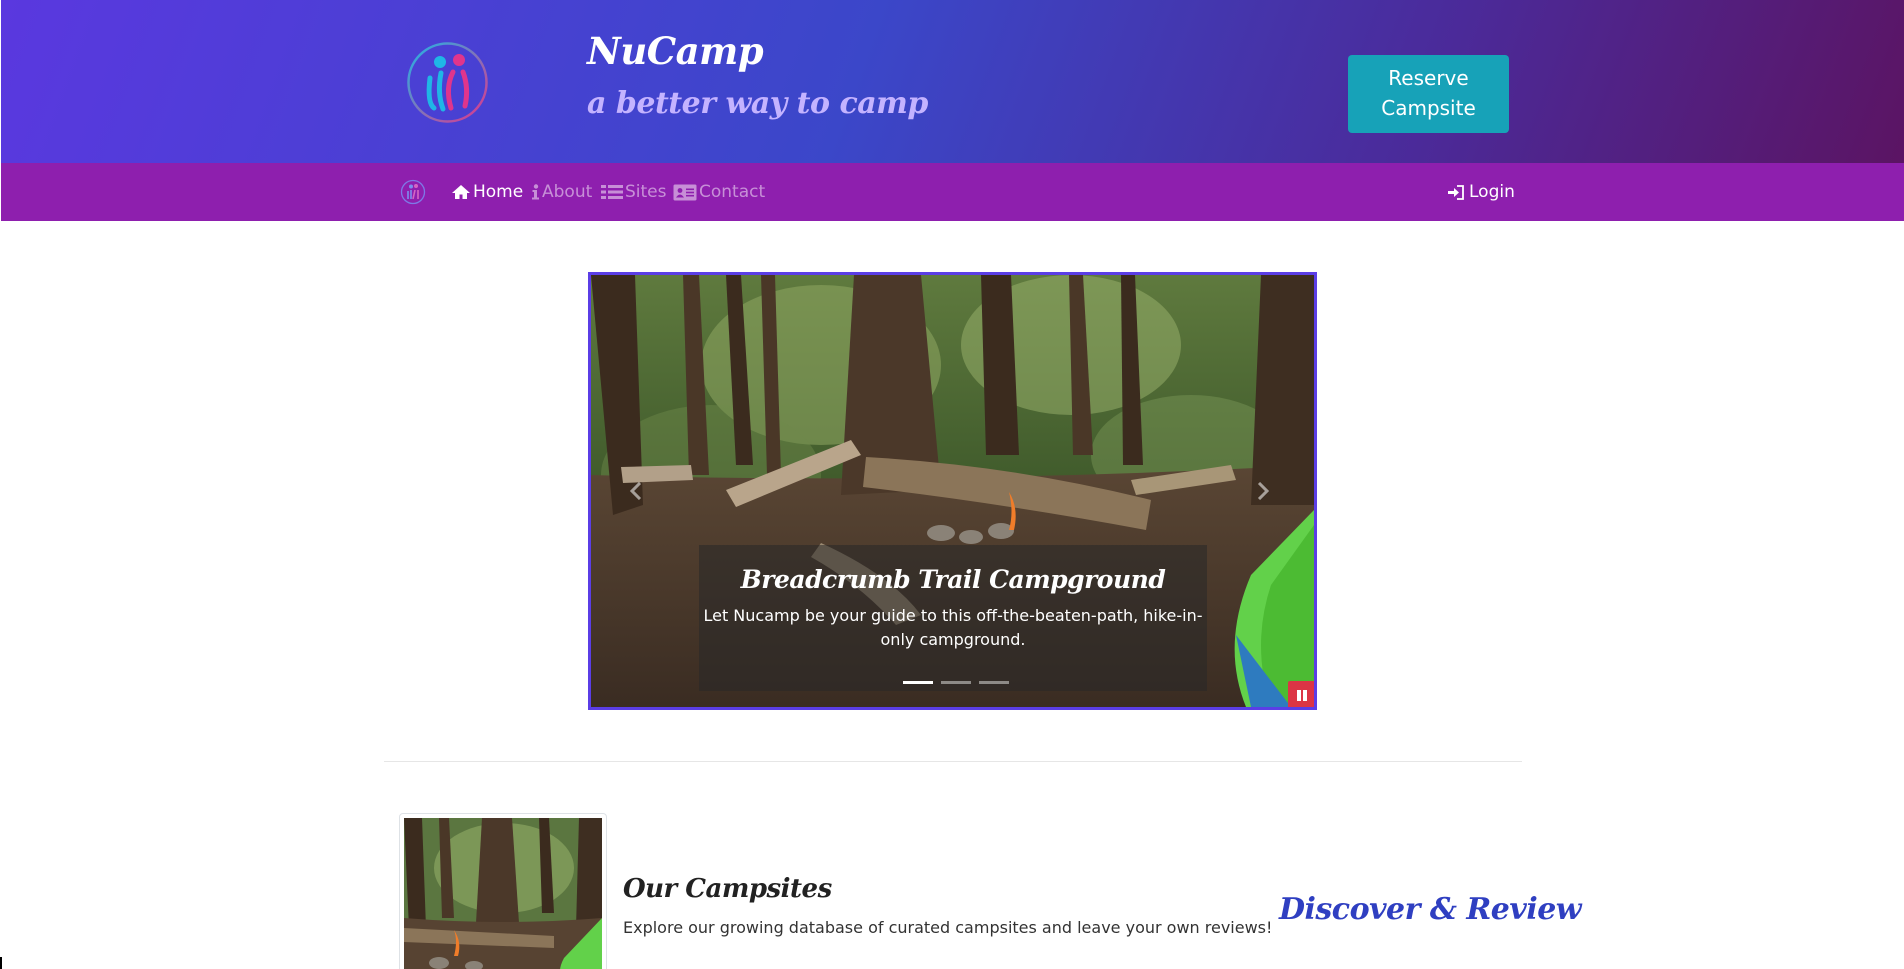  I want to click on list-icon, so click(612, 192).